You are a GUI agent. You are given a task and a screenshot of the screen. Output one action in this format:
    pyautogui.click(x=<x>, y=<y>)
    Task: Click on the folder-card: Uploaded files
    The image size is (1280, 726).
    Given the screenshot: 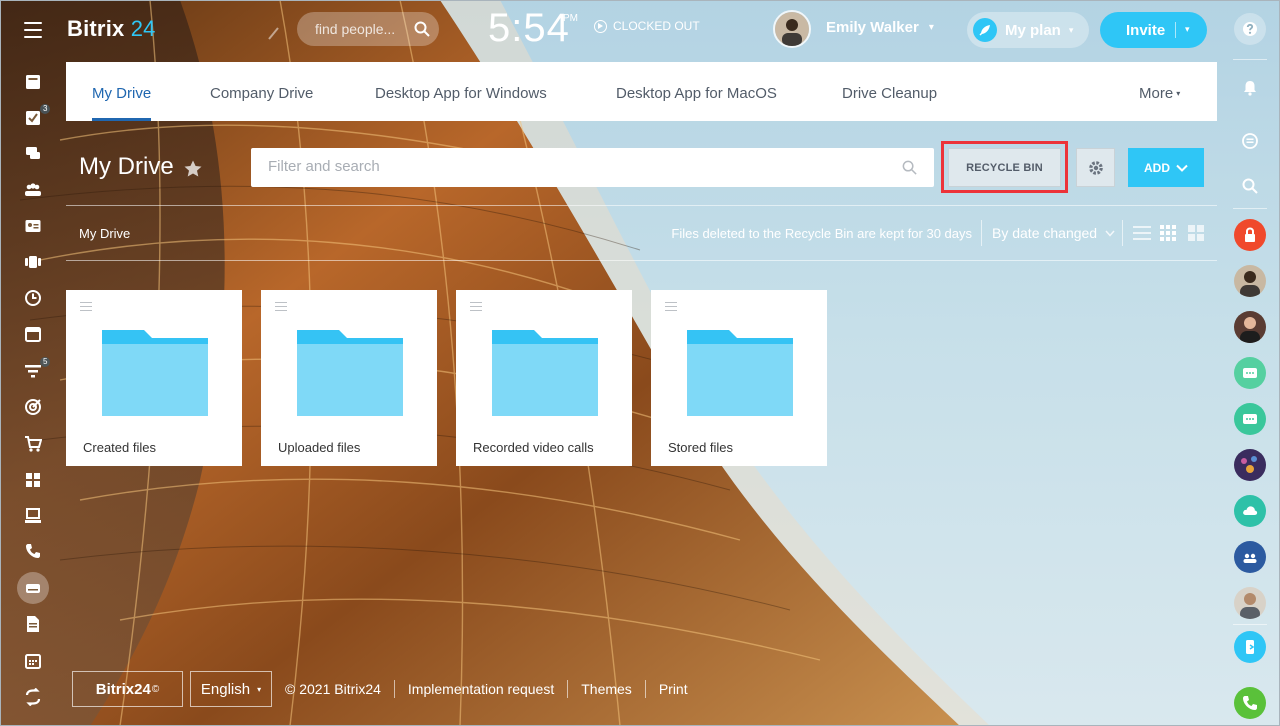 What is the action you would take?
    pyautogui.click(x=349, y=378)
    